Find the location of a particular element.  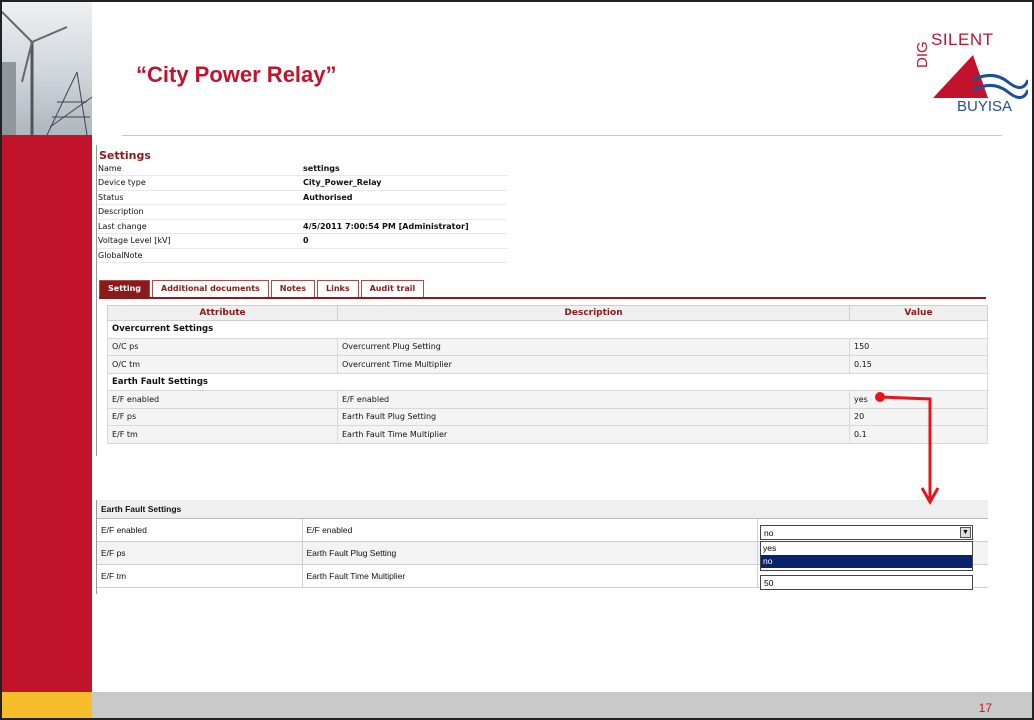

dropdown-option-no: no is located at coordinates (866, 561).